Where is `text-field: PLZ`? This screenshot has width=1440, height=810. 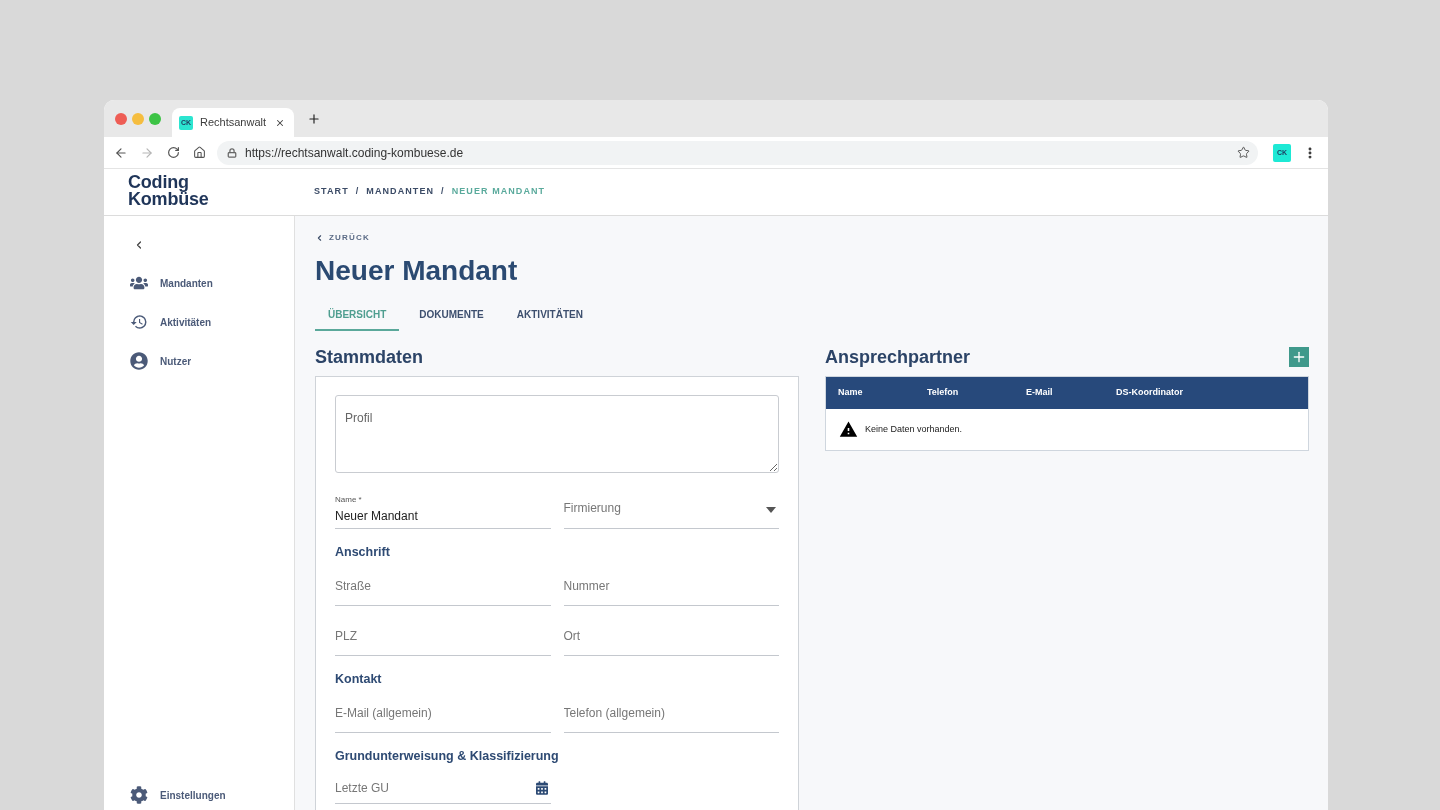
text-field: PLZ is located at coordinates (443, 635).